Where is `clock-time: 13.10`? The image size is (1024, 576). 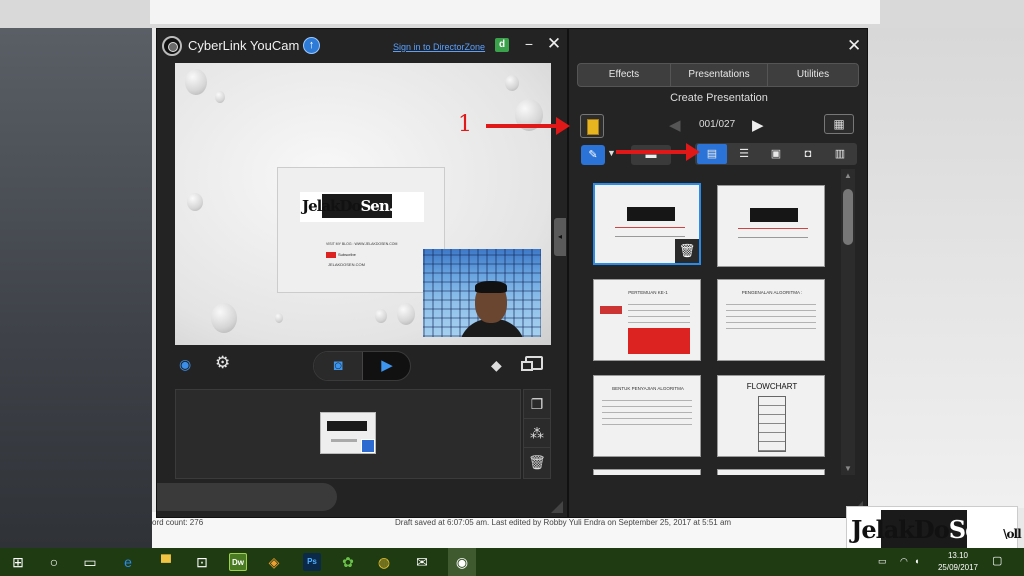 clock-time: 13.10 is located at coordinates (958, 555).